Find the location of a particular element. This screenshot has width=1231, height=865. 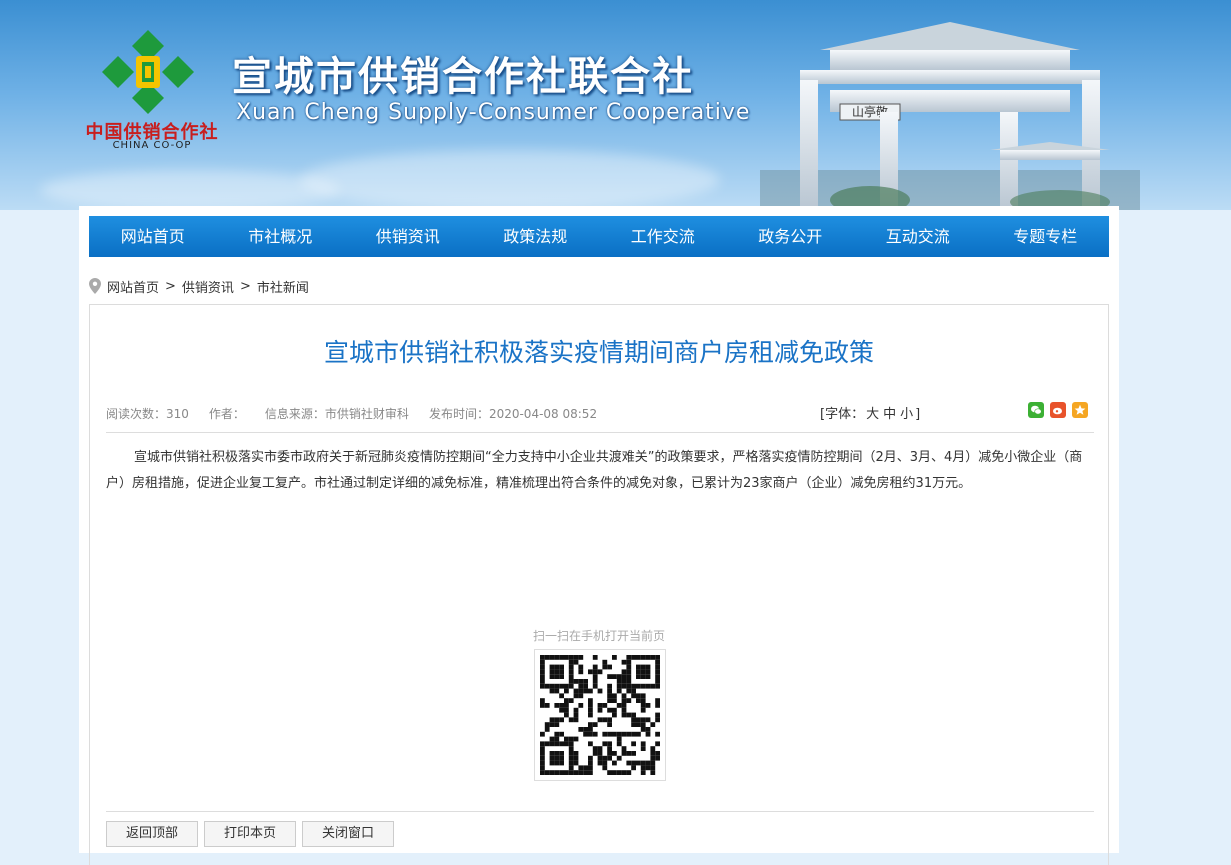

font-size-large: 大 is located at coordinates (872, 414).